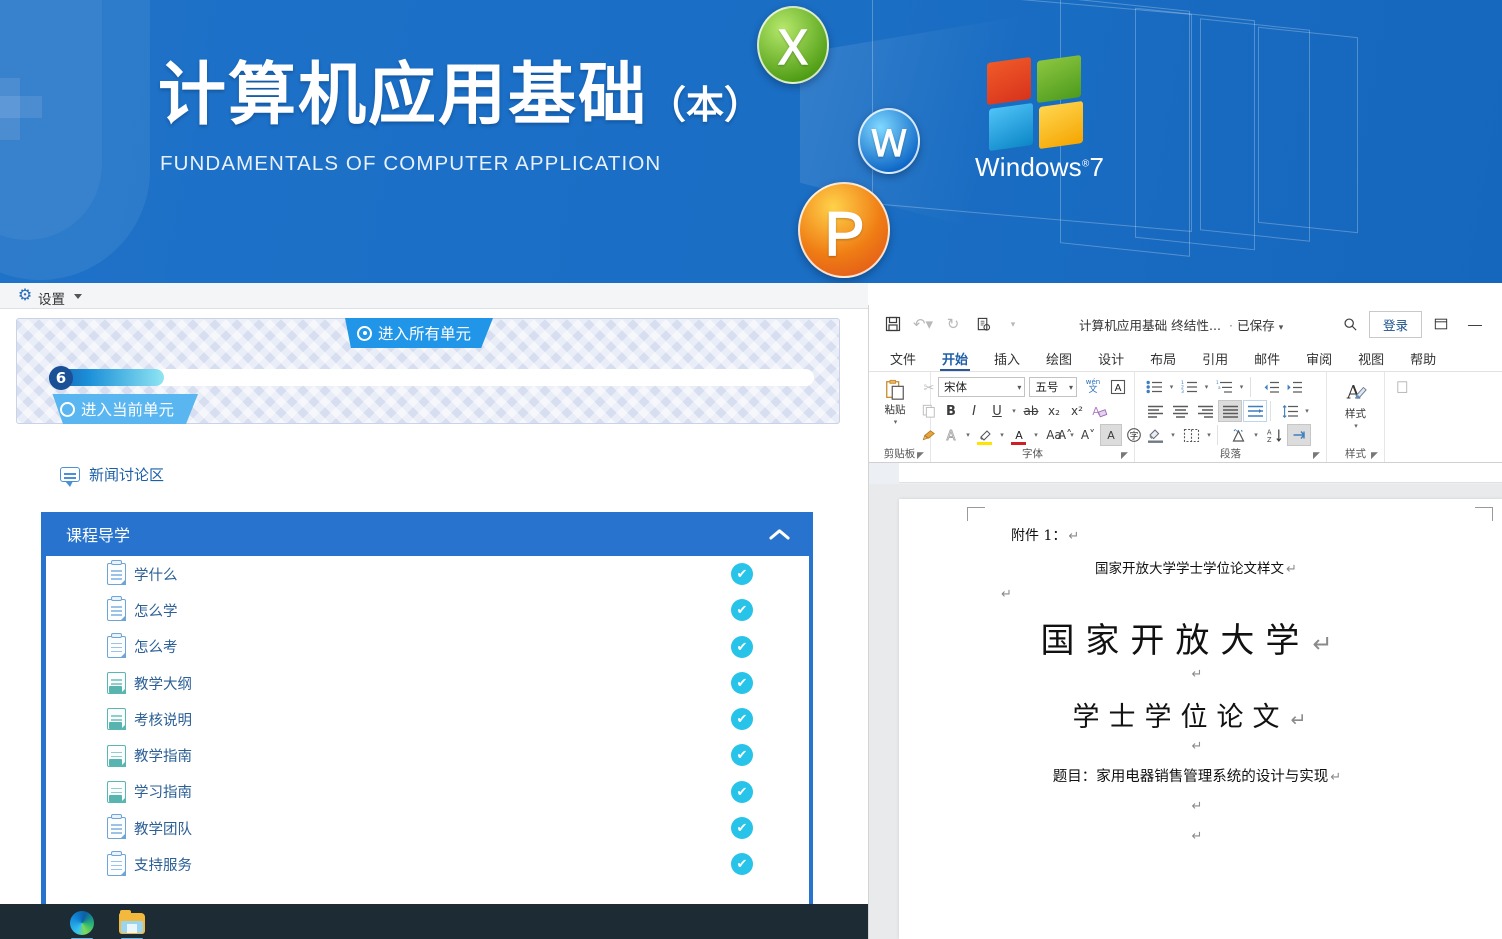 This screenshot has width=1502, height=939. What do you see at coordinates (427, 719) in the screenshot?
I see `list-item: 考核说明 ✔` at bounding box center [427, 719].